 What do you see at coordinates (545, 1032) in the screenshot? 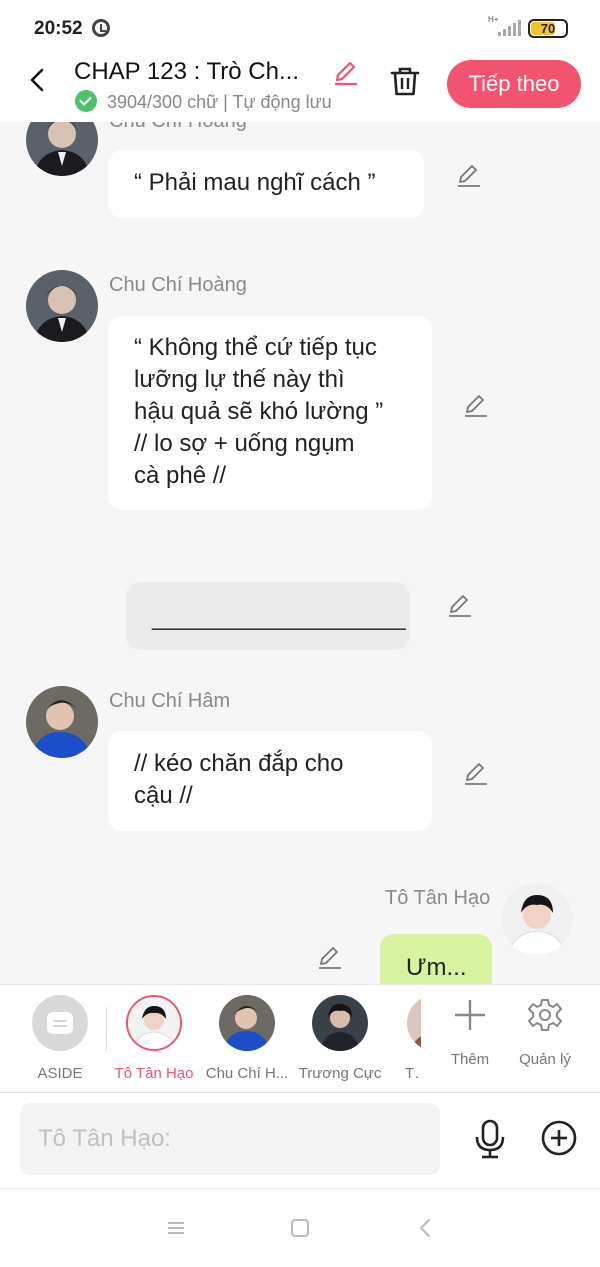
I see `manage-button: Quản lý` at bounding box center [545, 1032].